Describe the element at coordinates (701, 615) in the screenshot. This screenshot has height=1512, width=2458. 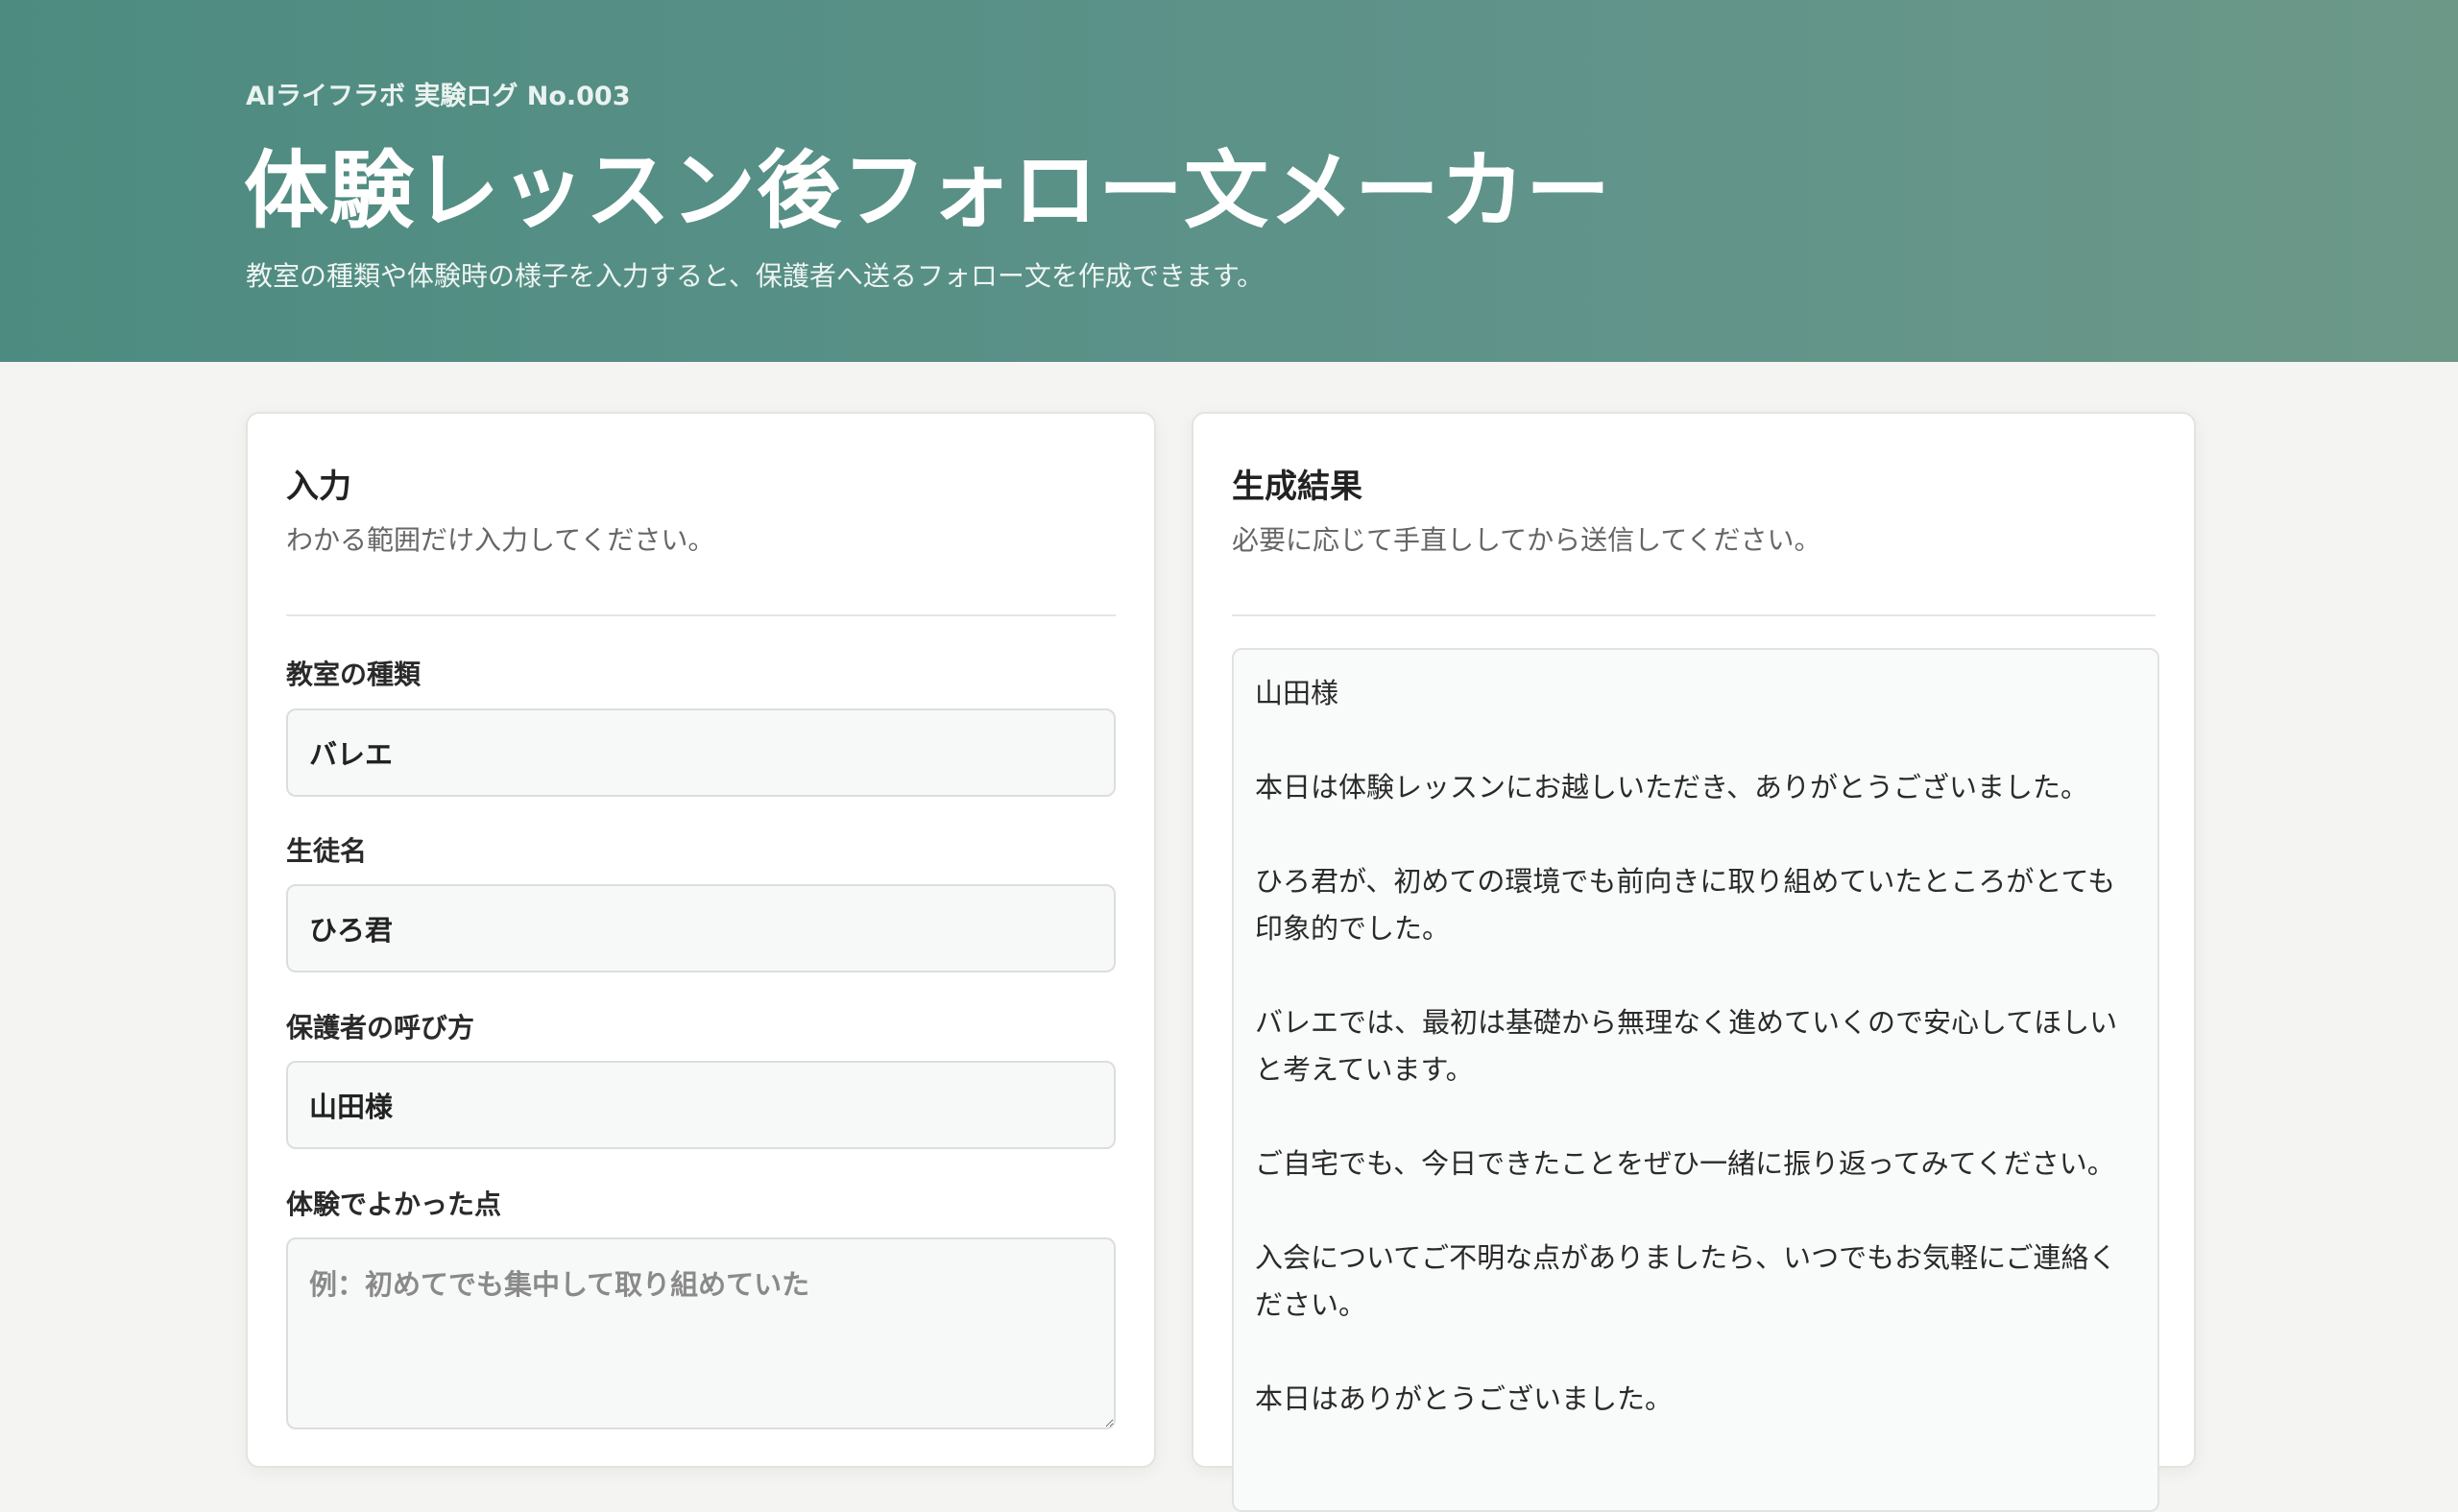
I see `input-card-divider` at that location.